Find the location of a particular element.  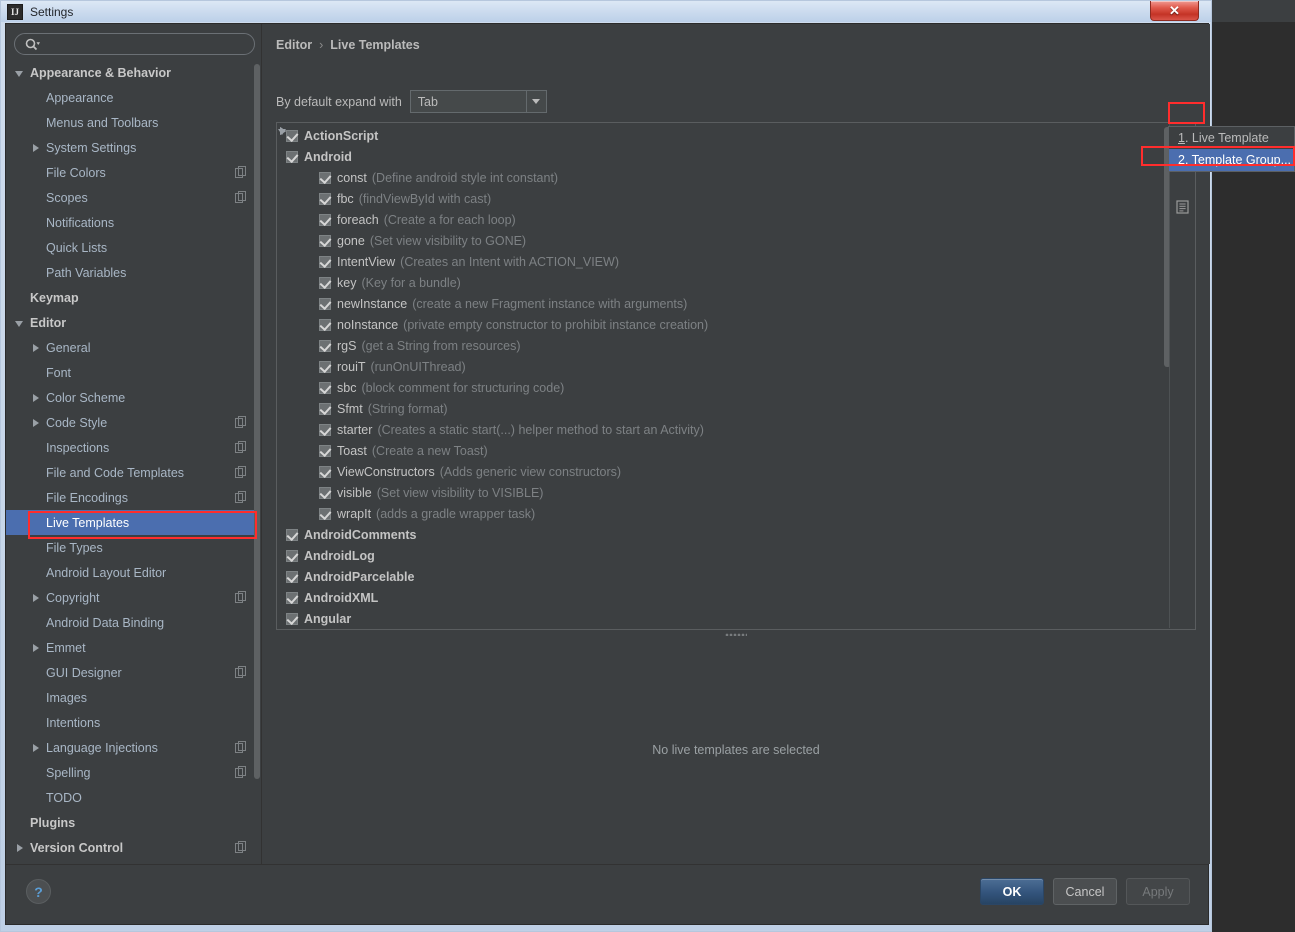

template-group-row: AndroidXML is located at coordinates (727, 597).